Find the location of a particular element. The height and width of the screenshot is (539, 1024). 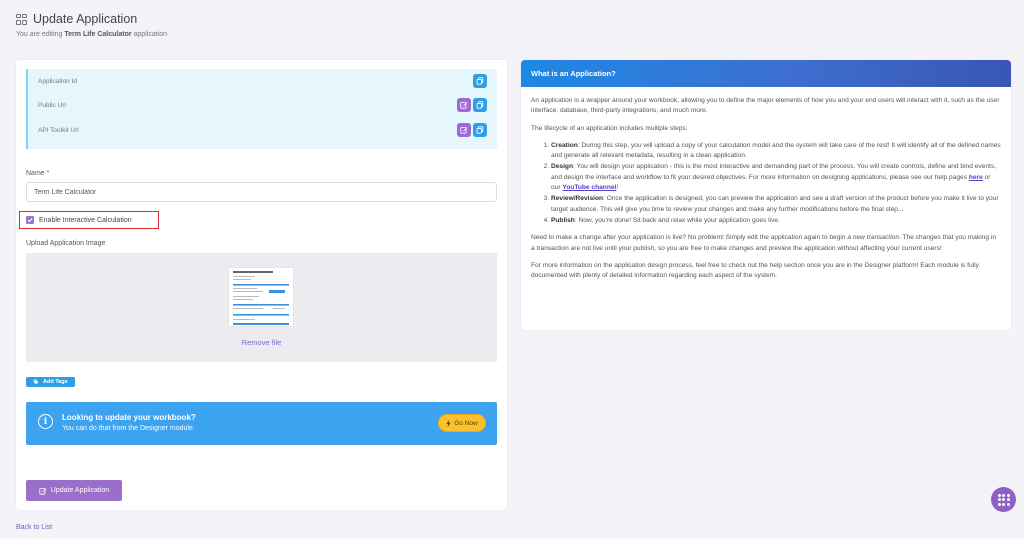

api-toolkit-url-label: API Toolkit Url is located at coordinates (58, 130).